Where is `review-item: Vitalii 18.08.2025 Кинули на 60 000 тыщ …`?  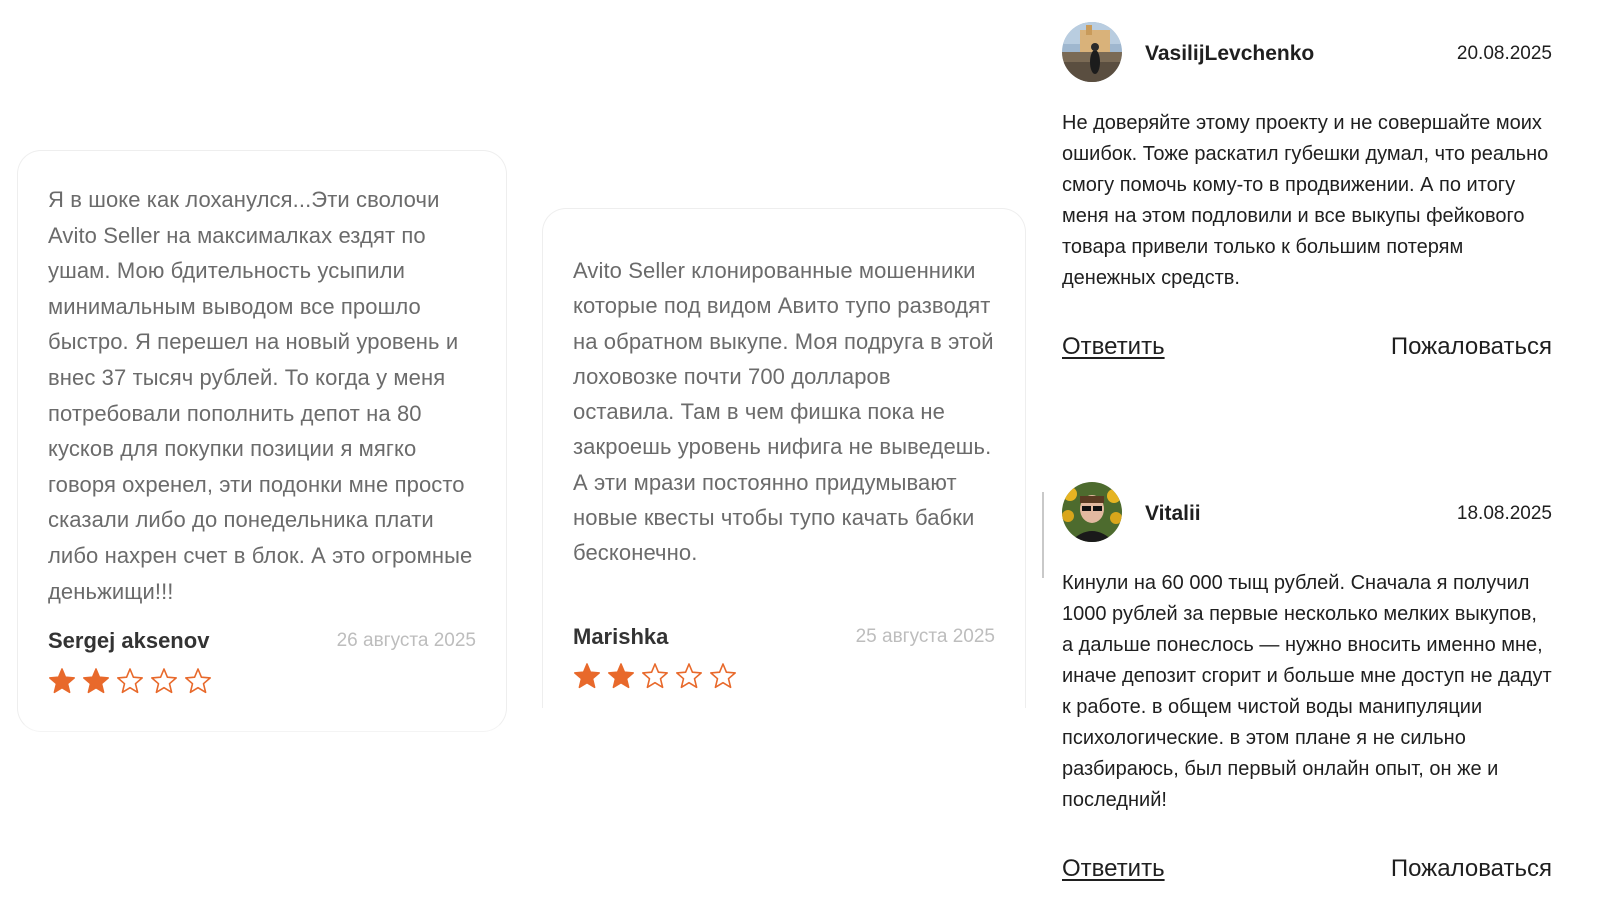
review-item: Vitalii 18.08.2025 Кинули на 60 000 тыщ … is located at coordinates (1307, 691).